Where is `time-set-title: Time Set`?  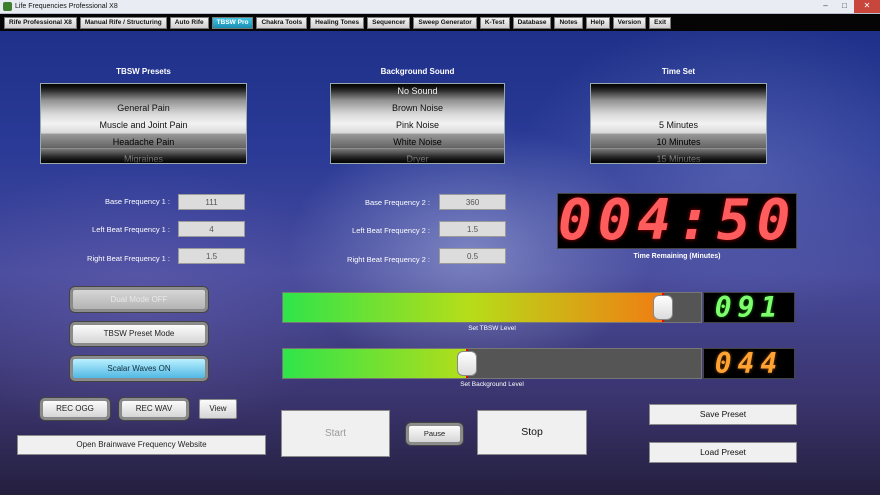 time-set-title: Time Set is located at coordinates (678, 71).